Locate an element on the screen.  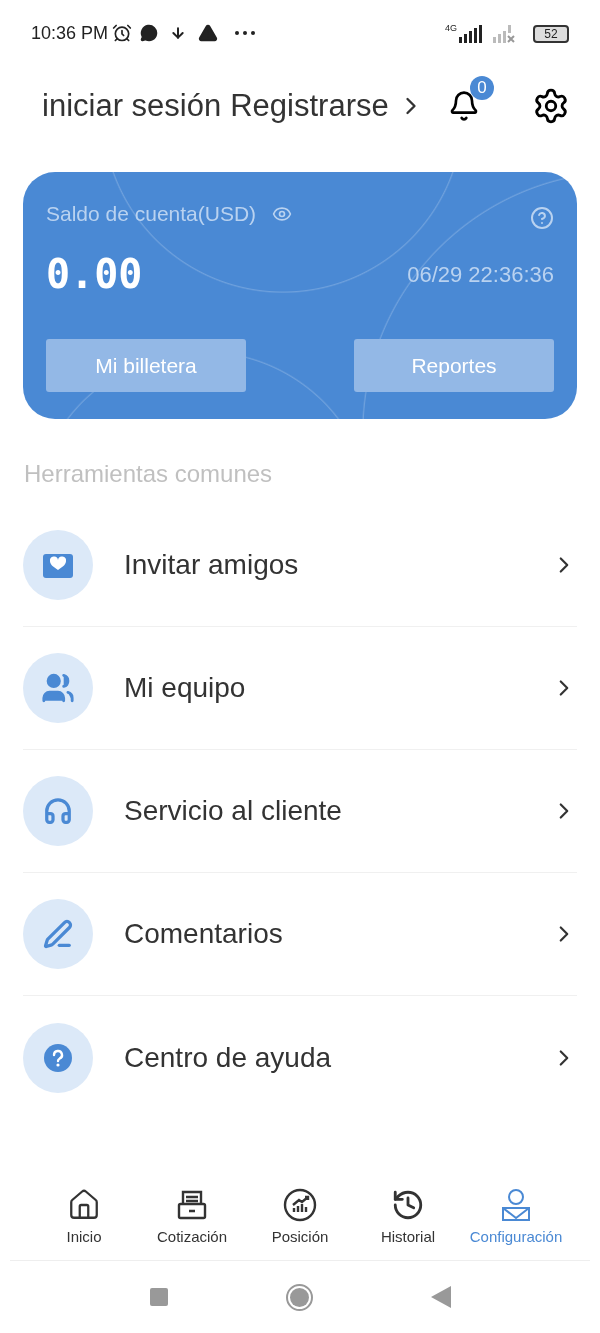
login-link: iniciar sesión is located at coordinates (132, 106).